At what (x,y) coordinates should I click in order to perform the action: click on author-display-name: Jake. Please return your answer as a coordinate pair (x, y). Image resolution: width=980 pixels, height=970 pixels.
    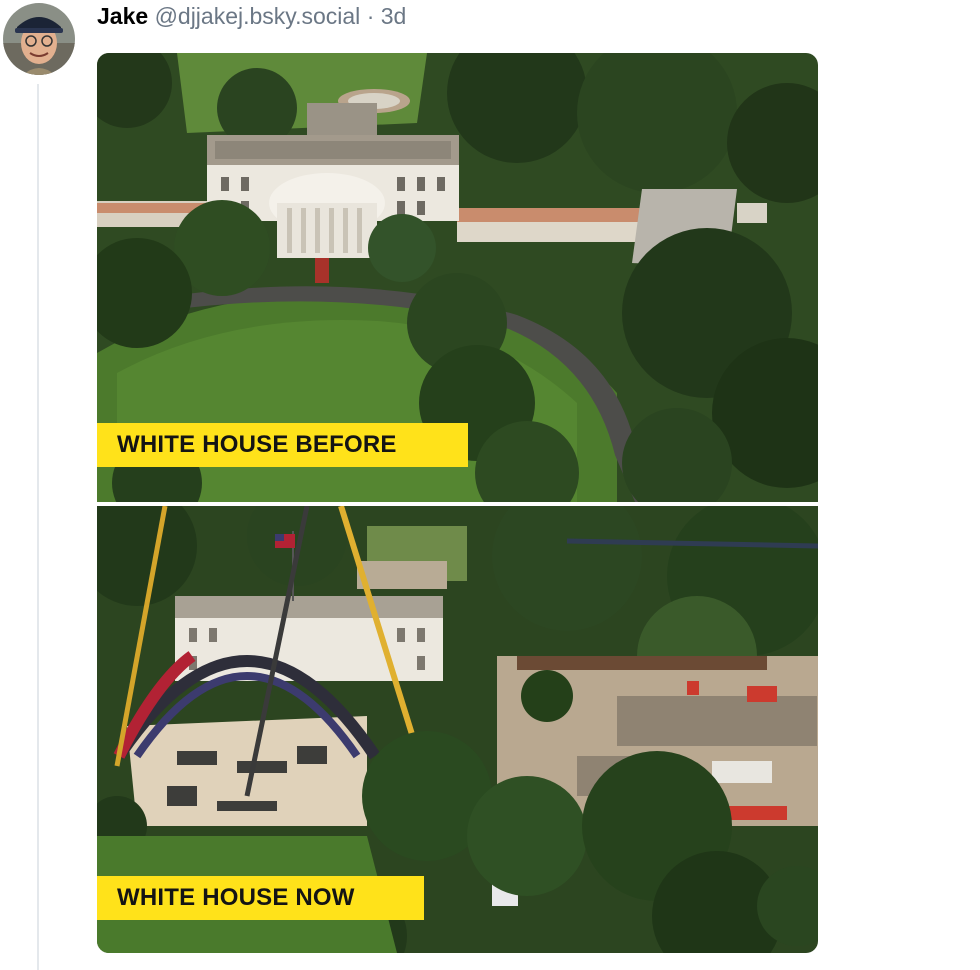
    Looking at the image, I should click on (122, 16).